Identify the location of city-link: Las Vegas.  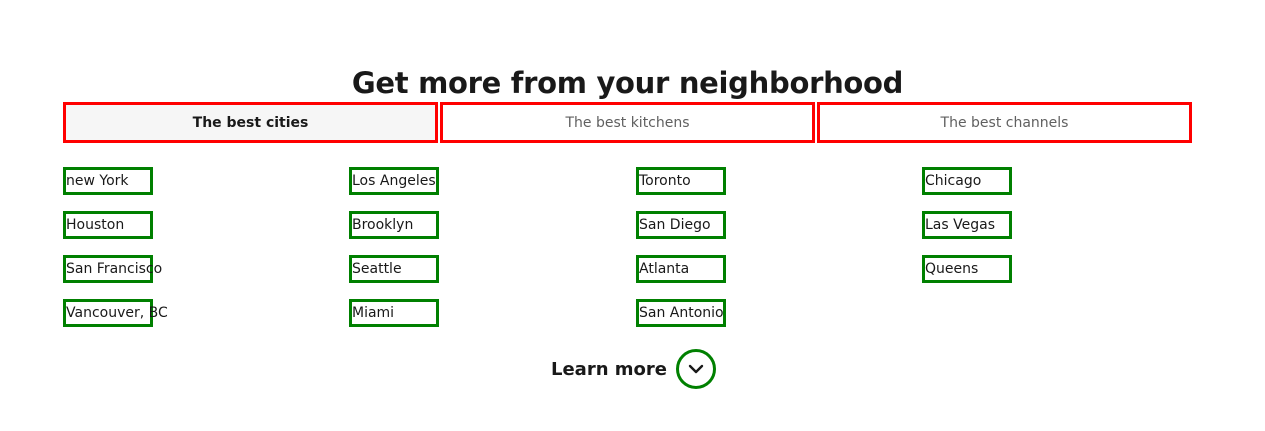
(967, 225).